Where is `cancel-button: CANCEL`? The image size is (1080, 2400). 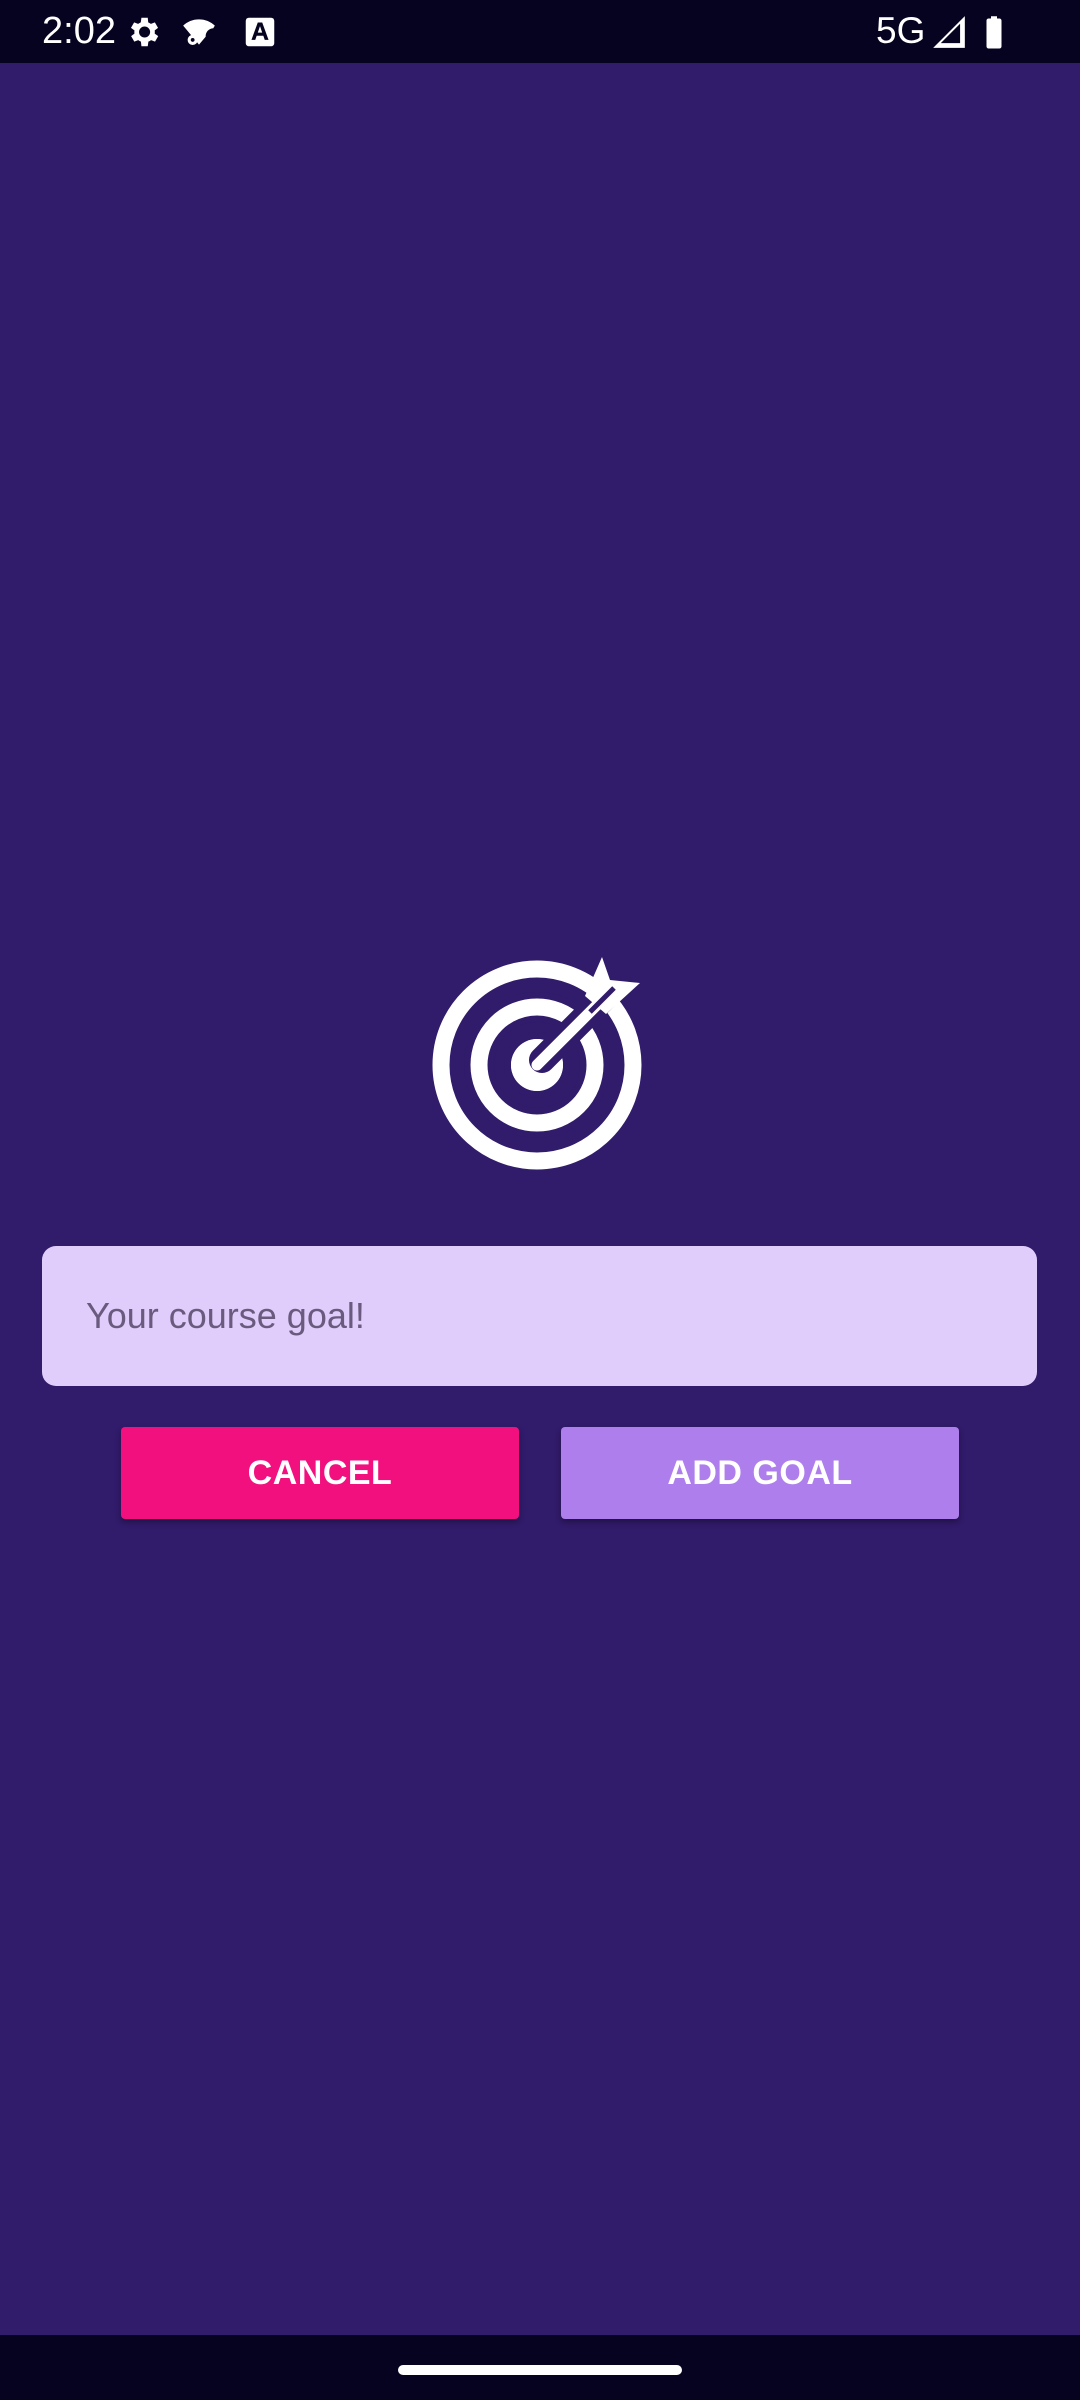
cancel-button: CANCEL is located at coordinates (320, 1473).